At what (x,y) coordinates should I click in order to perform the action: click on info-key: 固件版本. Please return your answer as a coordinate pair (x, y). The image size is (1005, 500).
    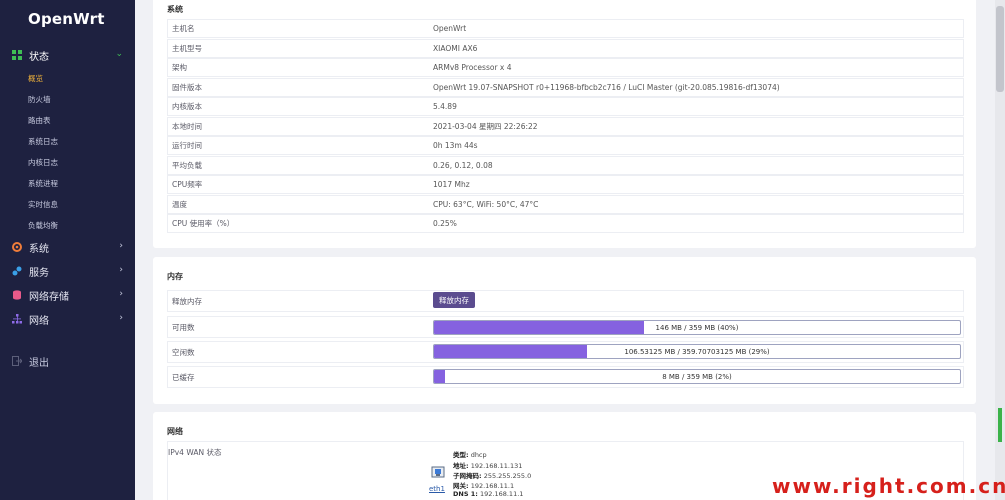
    Looking at the image, I should click on (187, 87).